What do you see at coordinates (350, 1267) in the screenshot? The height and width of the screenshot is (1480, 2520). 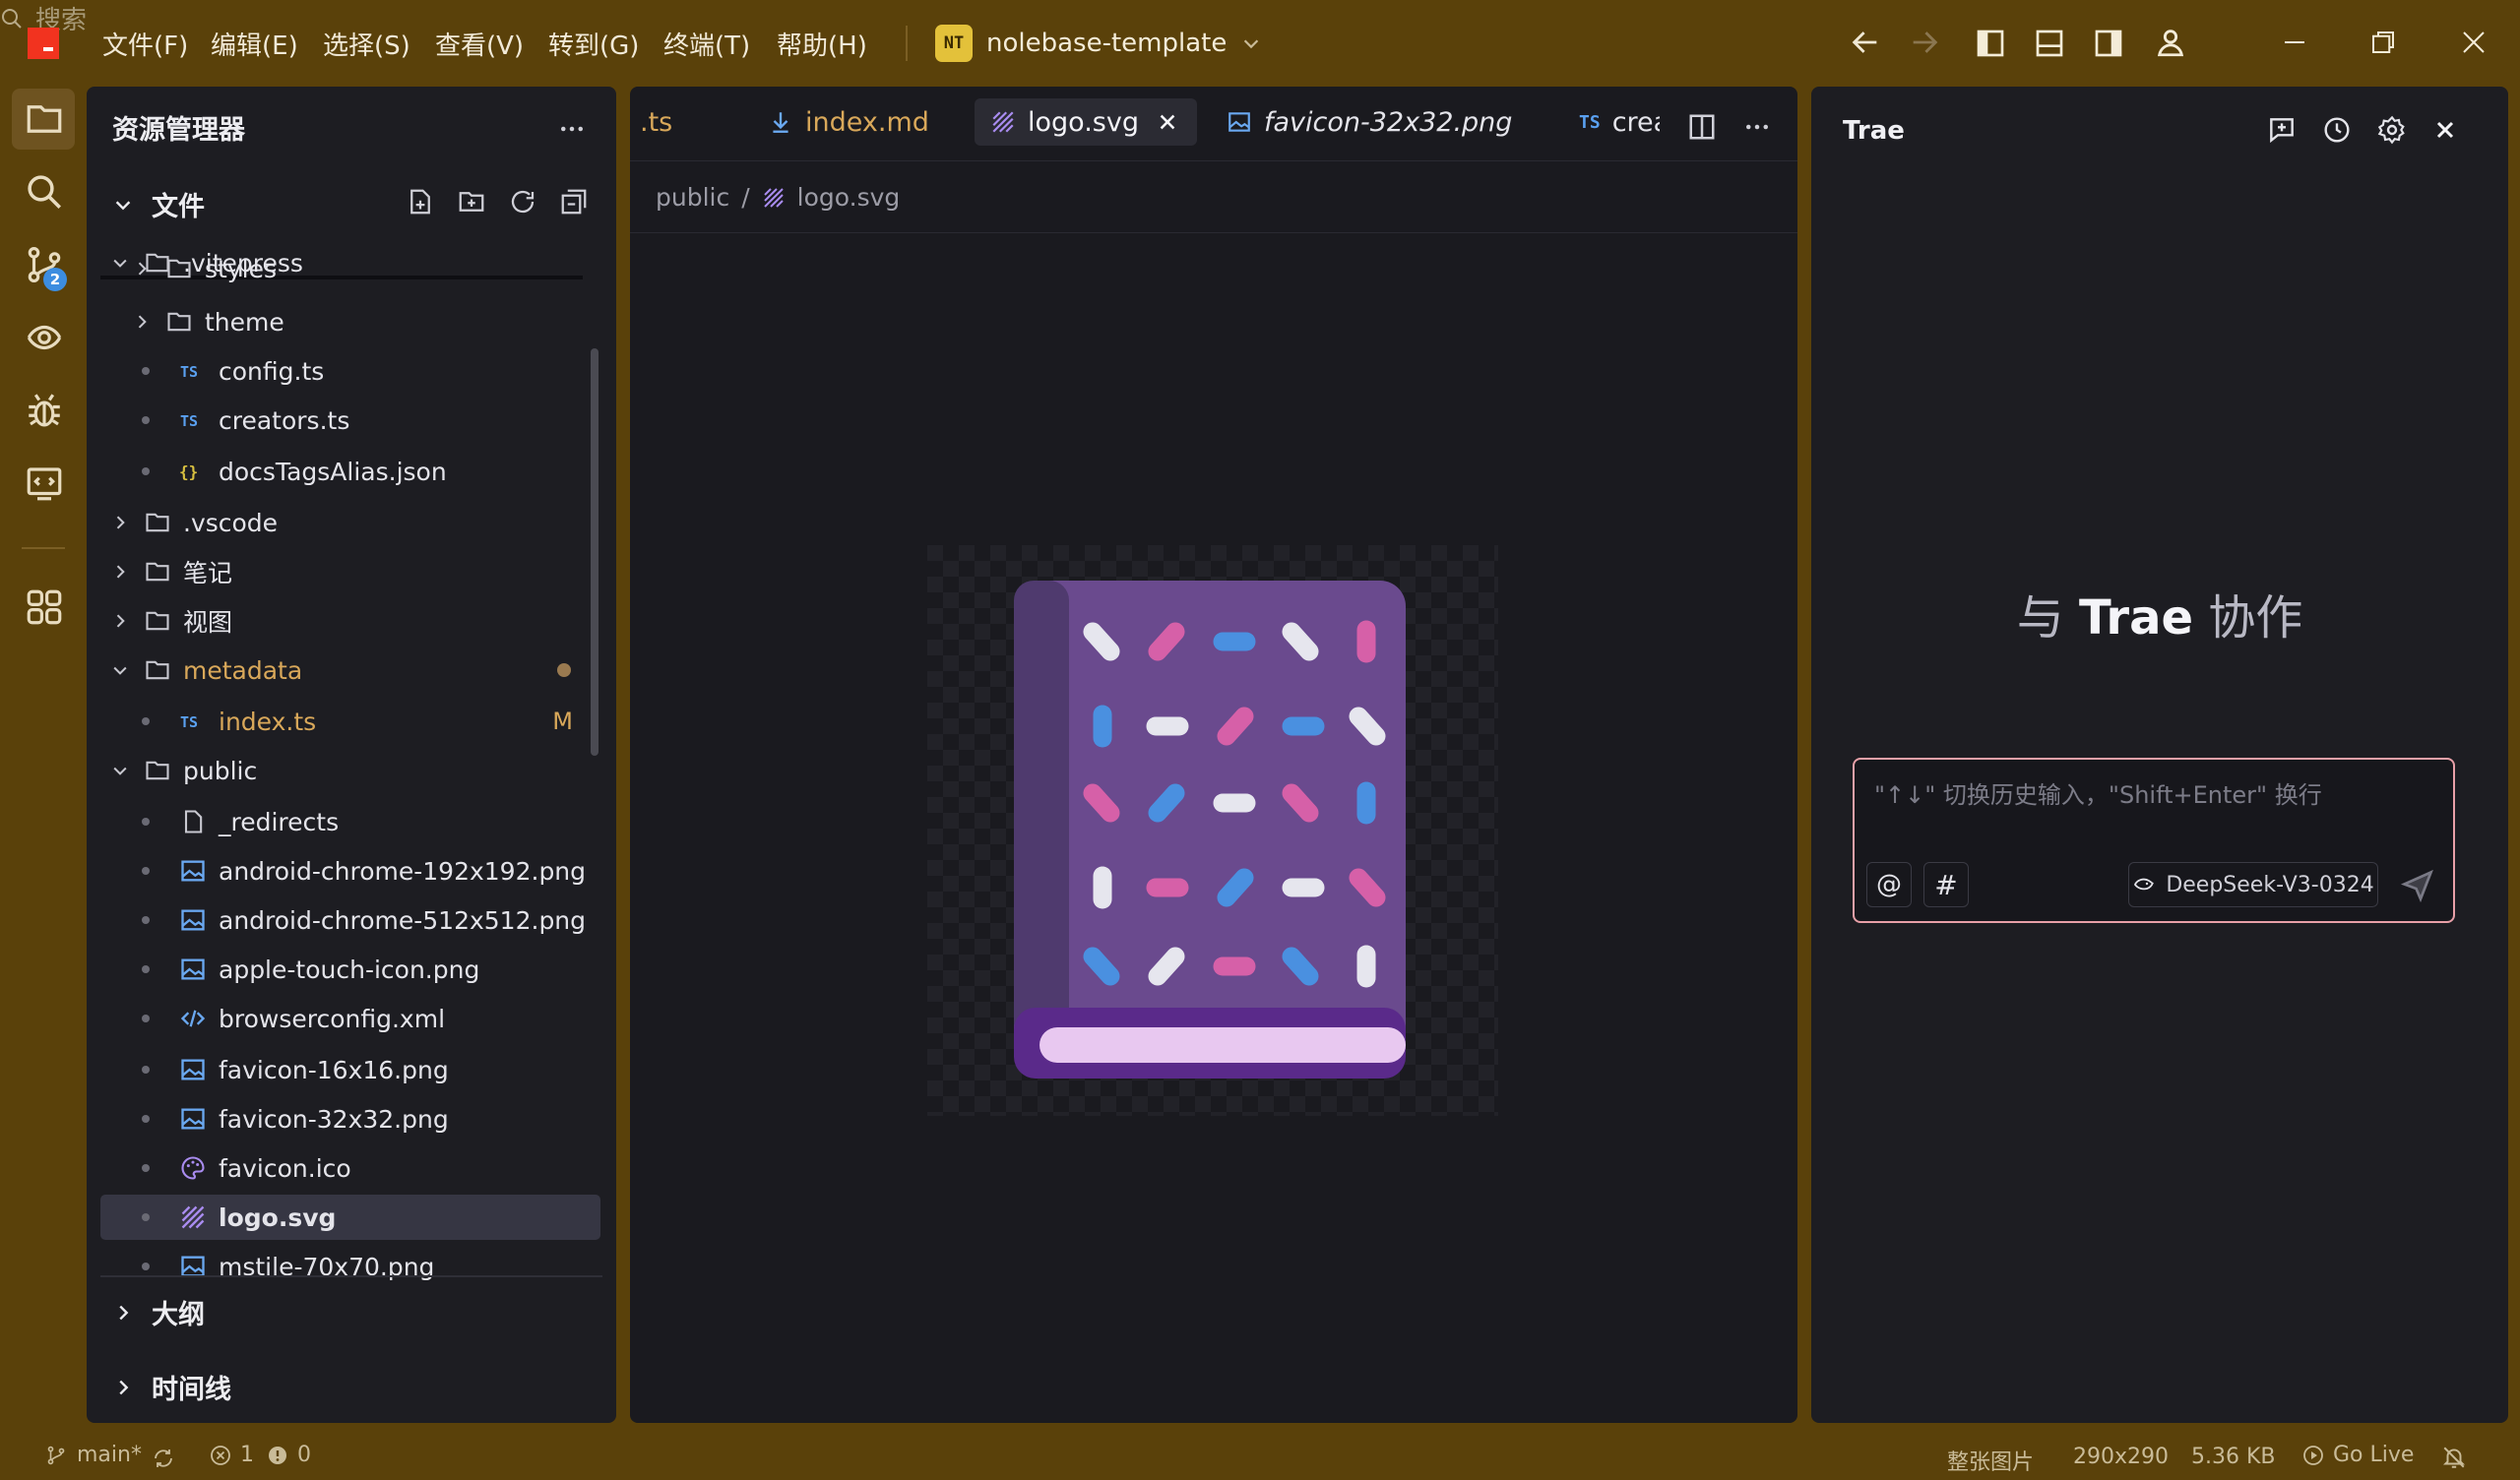 I see `tree-item-image: mstile-70x70.png` at bounding box center [350, 1267].